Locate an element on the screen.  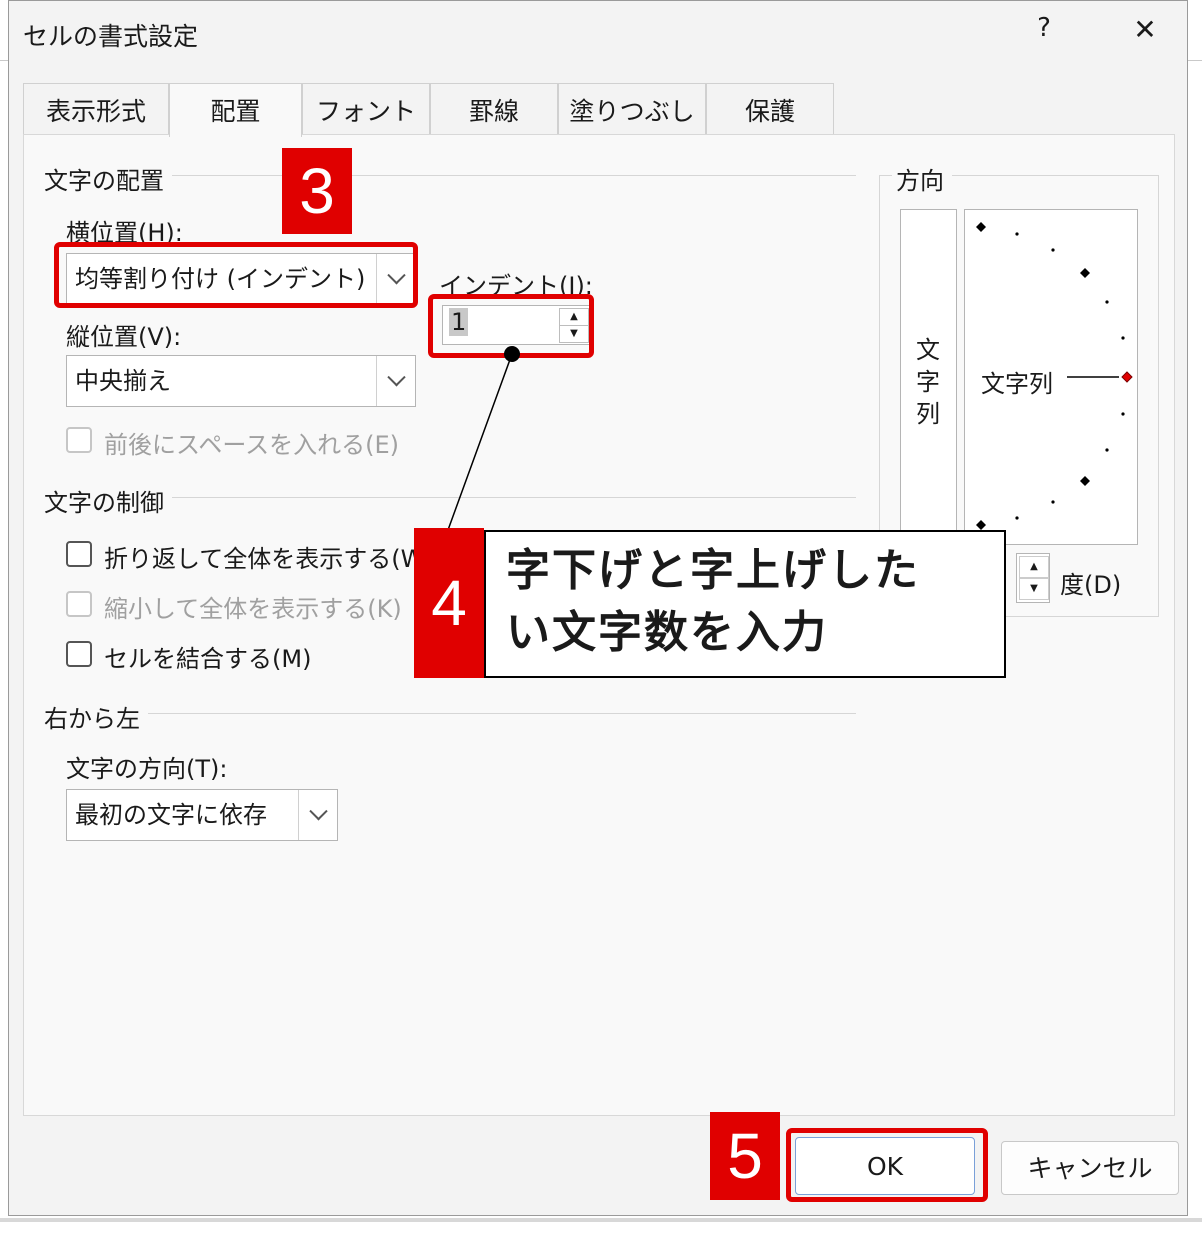
vertical-text-char: 字 is located at coordinates (928, 382).